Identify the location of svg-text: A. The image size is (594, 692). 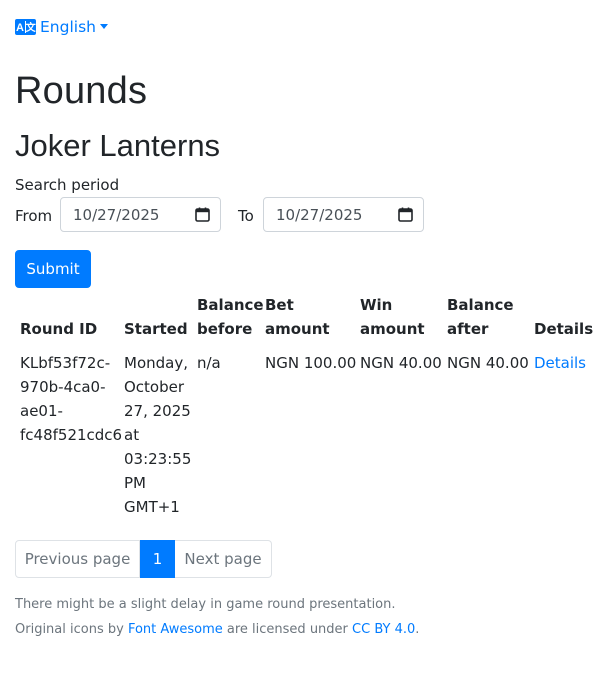
(20, 28).